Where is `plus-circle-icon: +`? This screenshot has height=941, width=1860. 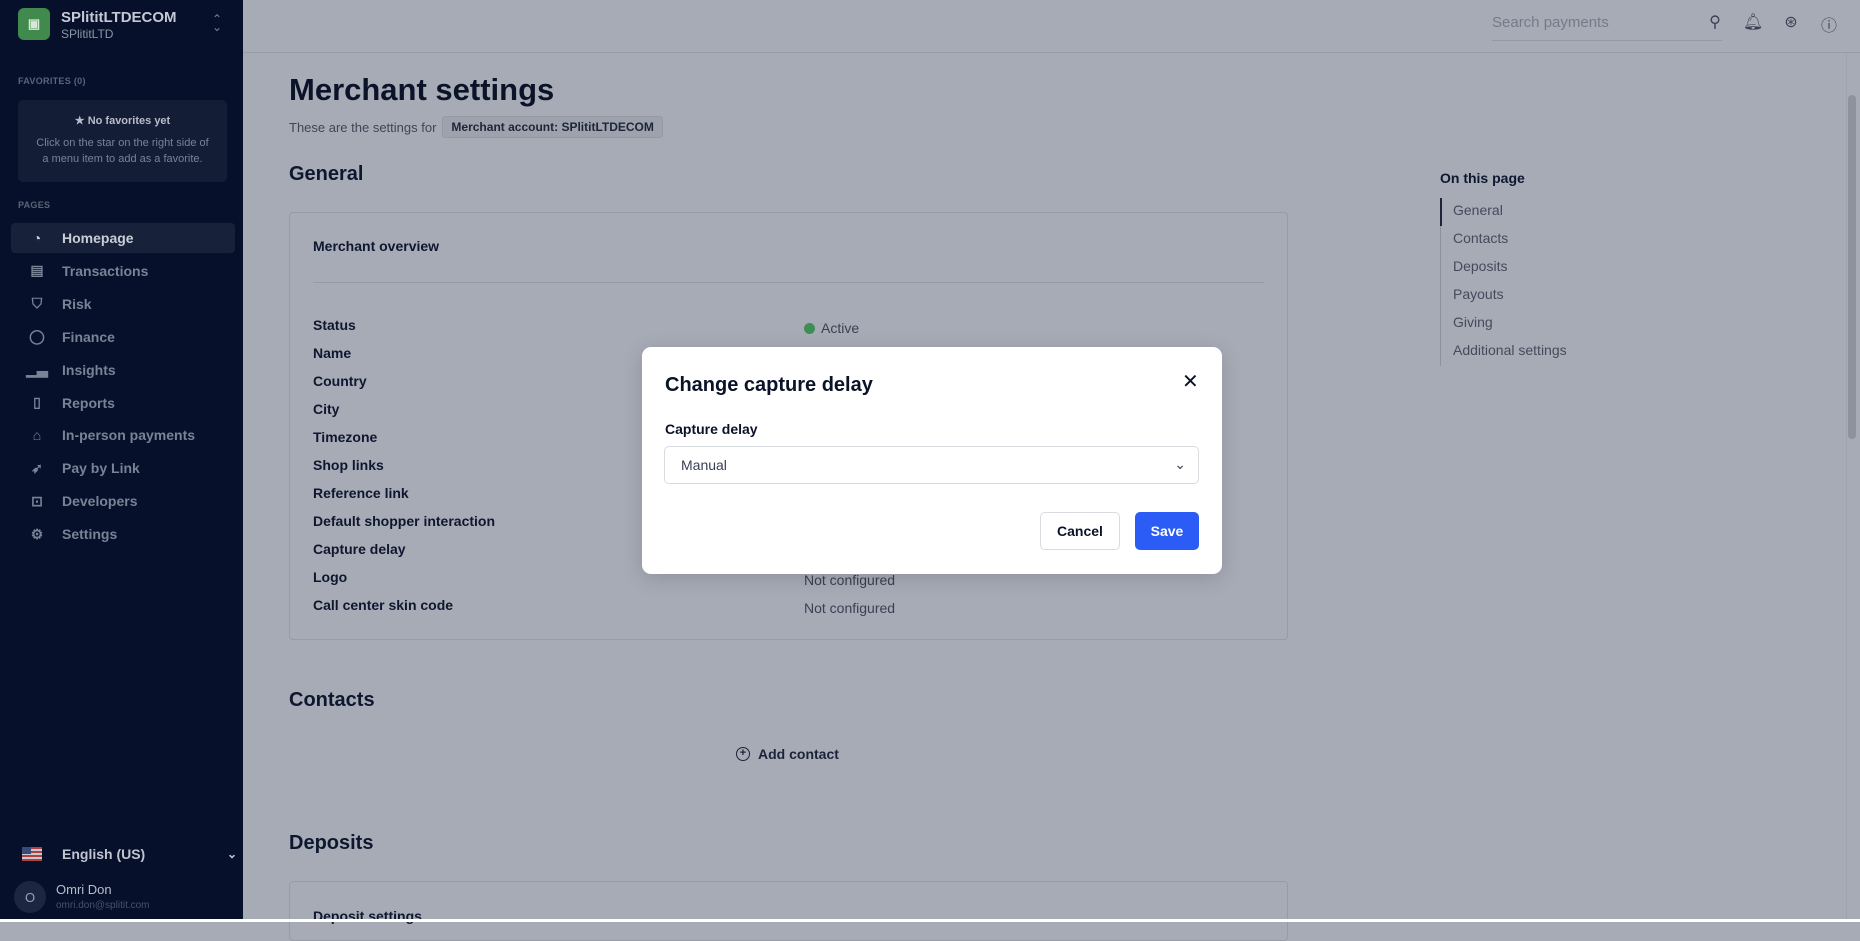
plus-circle-icon: + is located at coordinates (743, 754).